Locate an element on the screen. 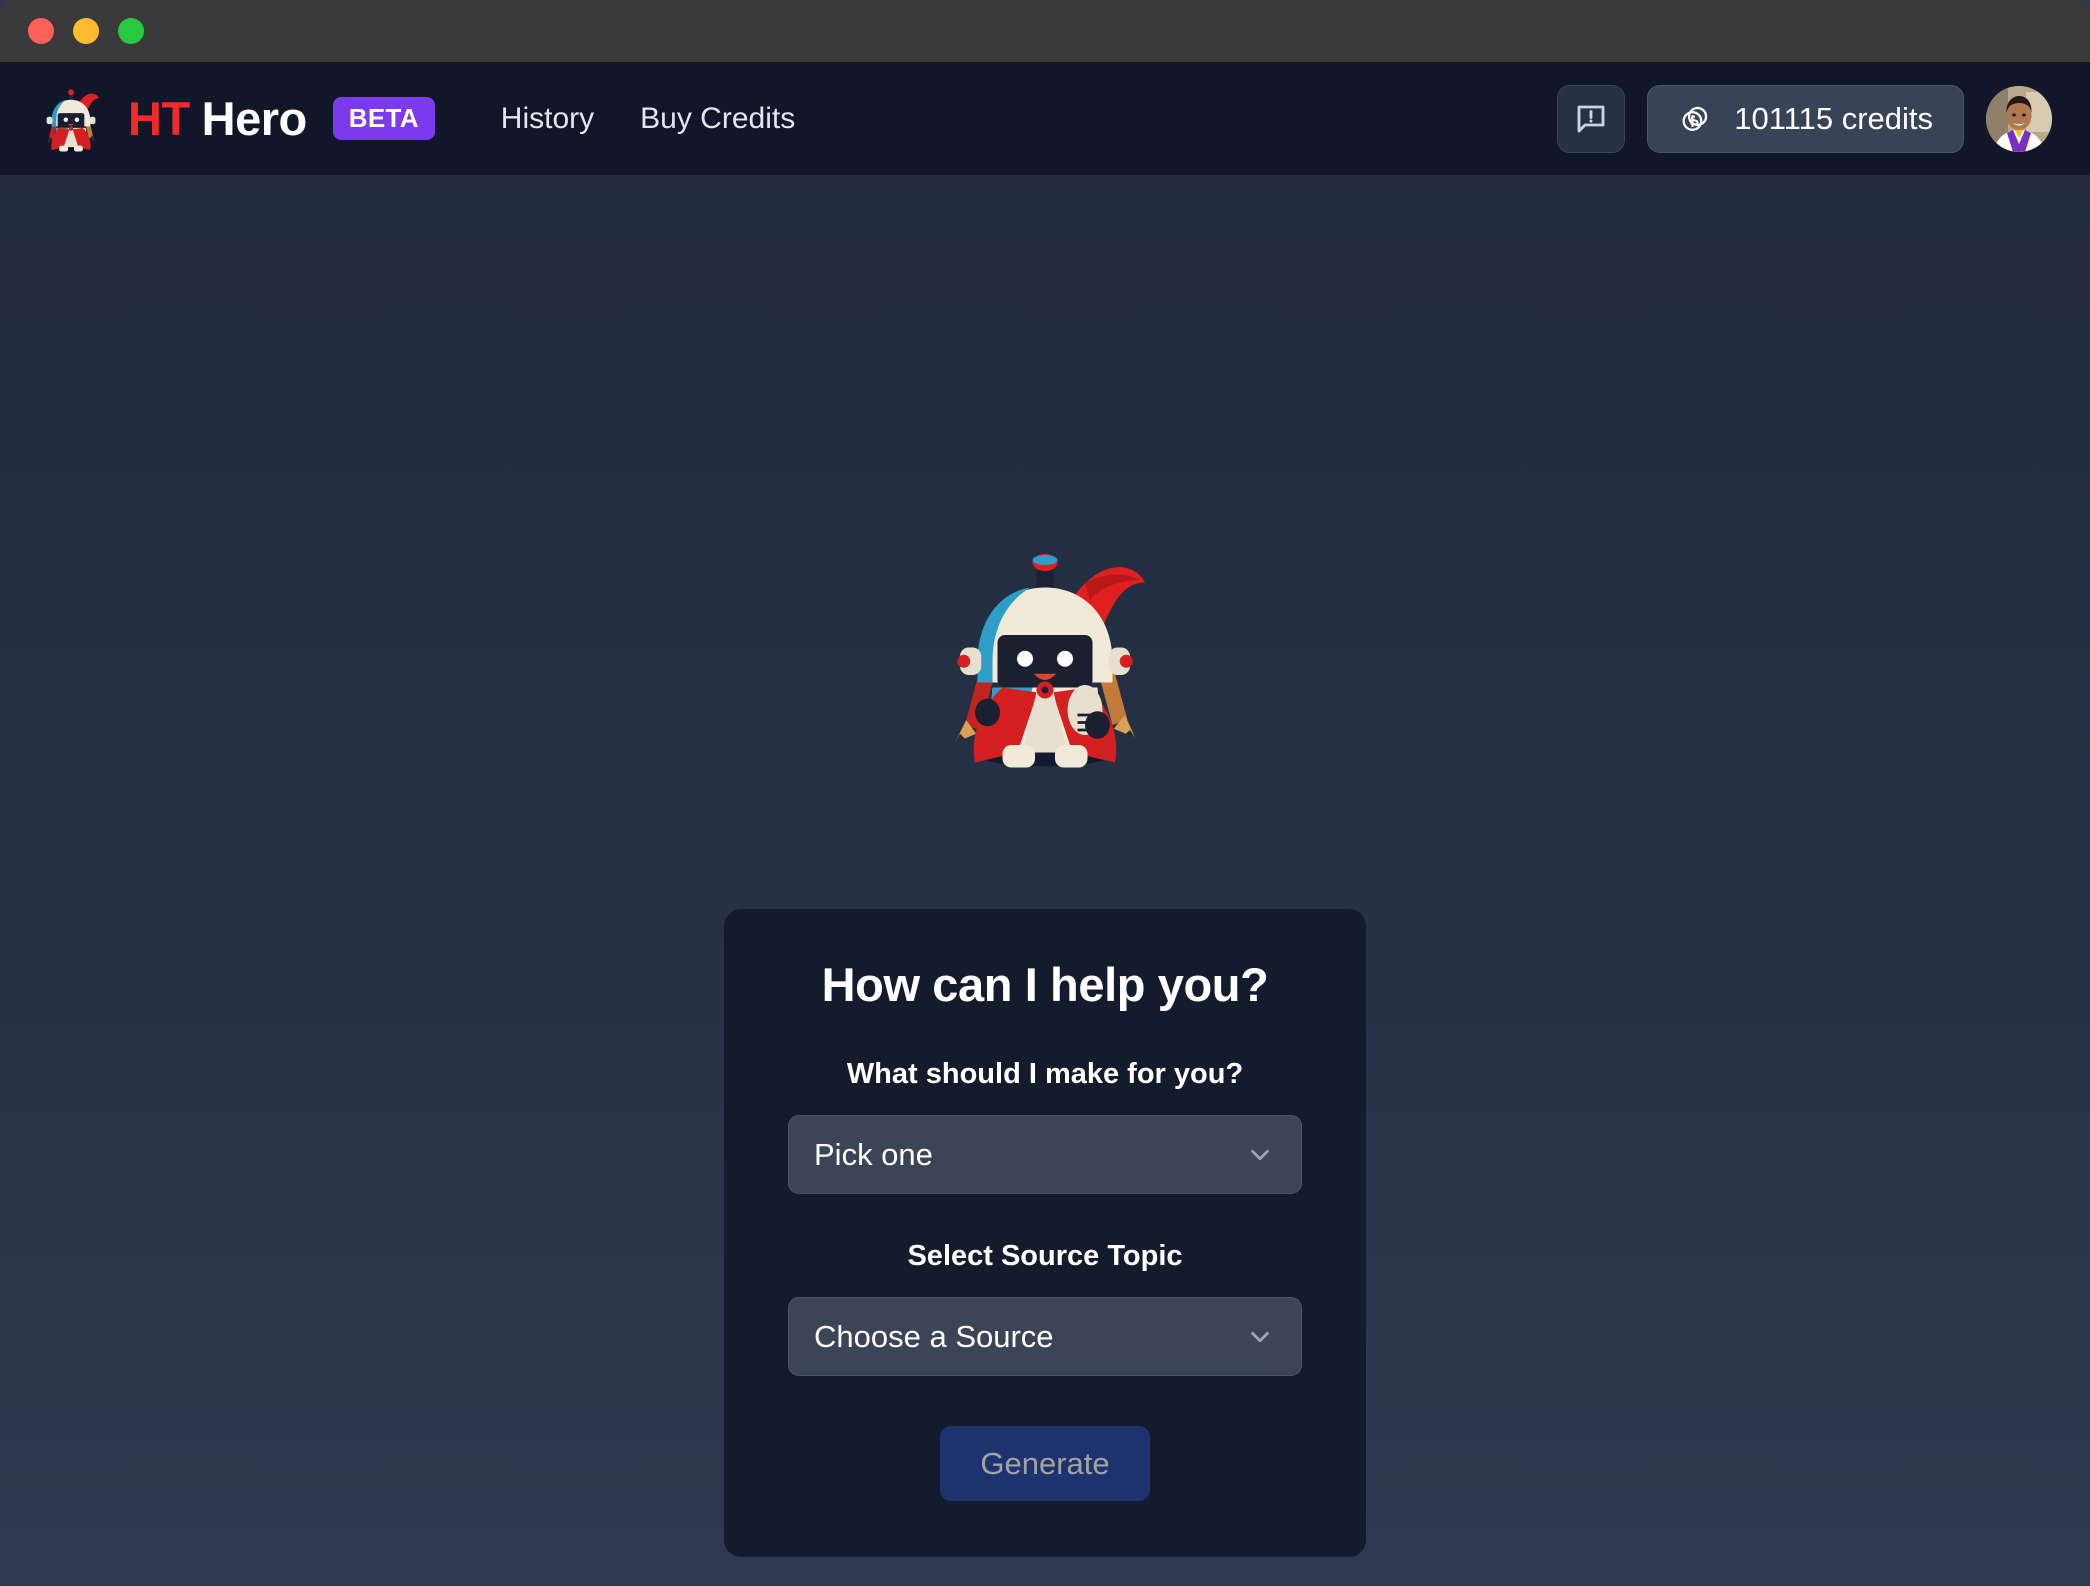 The image size is (2090, 1586). brand-logo: HT Hero BETA is located at coordinates (234, 119).